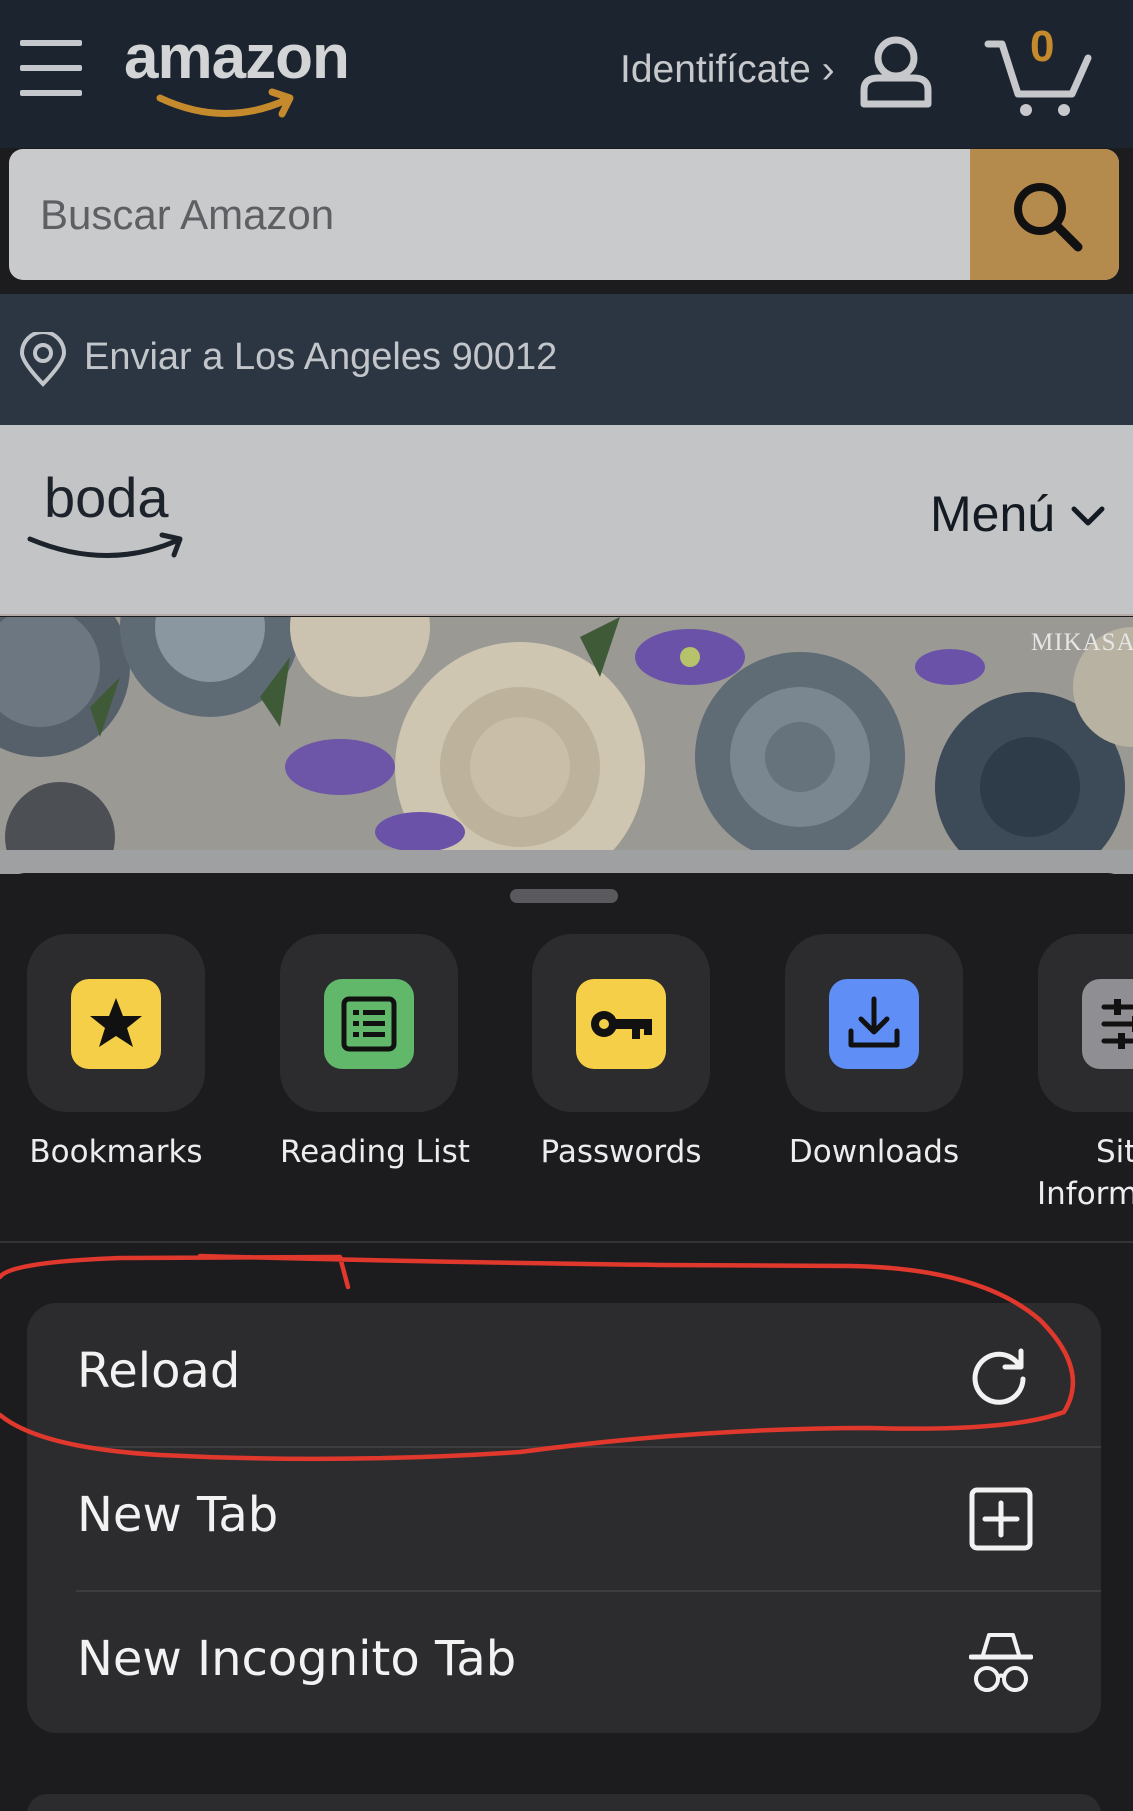 This screenshot has width=1133, height=1811. I want to click on downloads-tile, so click(874, 1023).